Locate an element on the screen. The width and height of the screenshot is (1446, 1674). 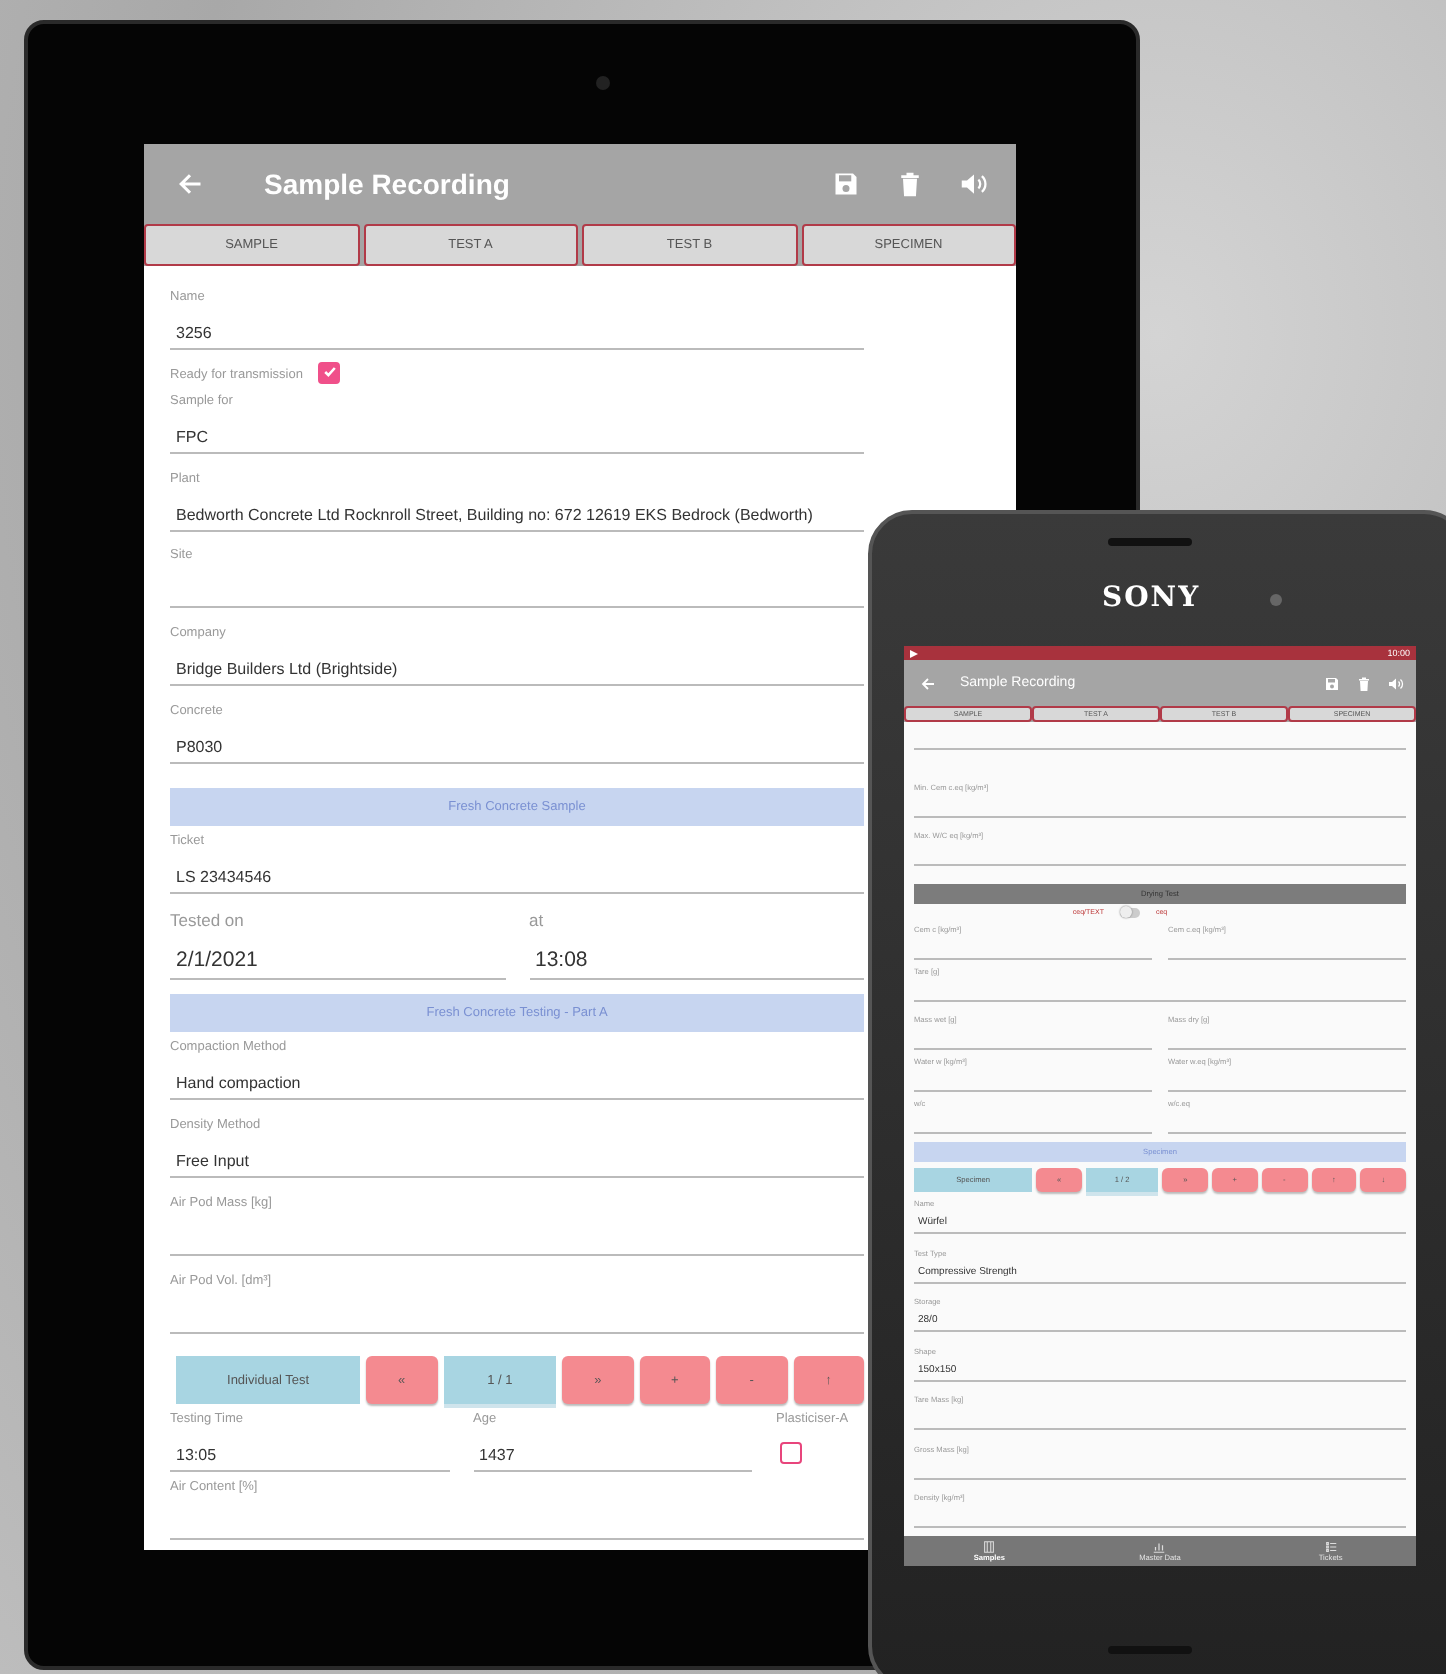
brand-logo: SONY is located at coordinates (1151, 598).